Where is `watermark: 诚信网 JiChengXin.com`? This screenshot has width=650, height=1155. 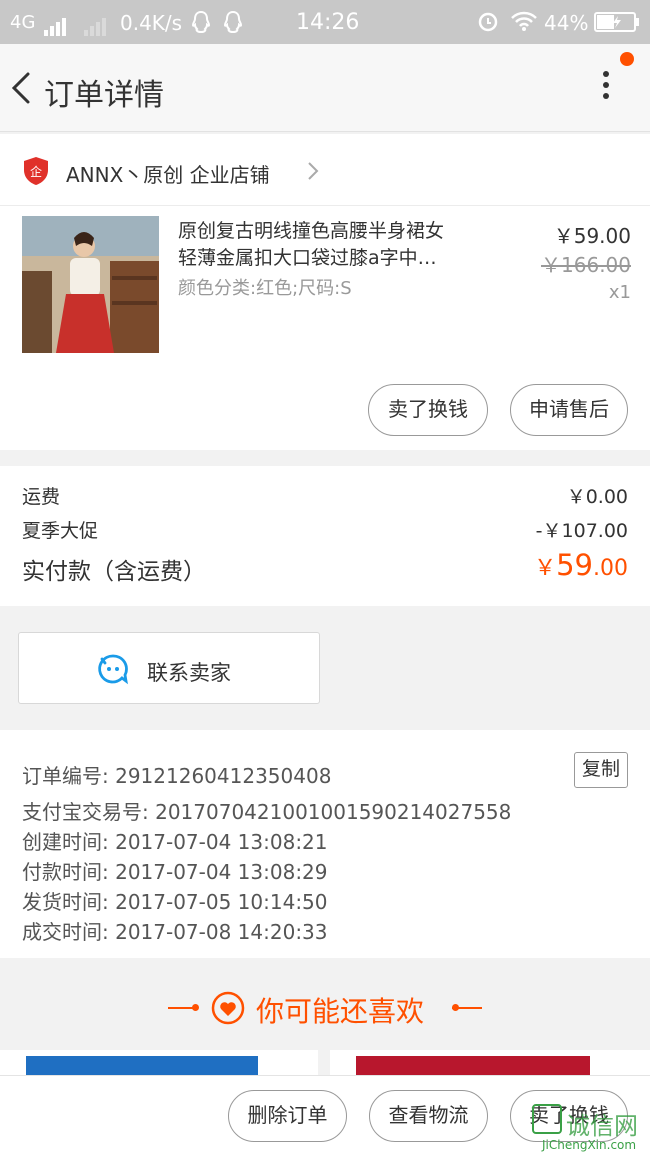 watermark: 诚信网 JiChengXin.com is located at coordinates (591, 1129).